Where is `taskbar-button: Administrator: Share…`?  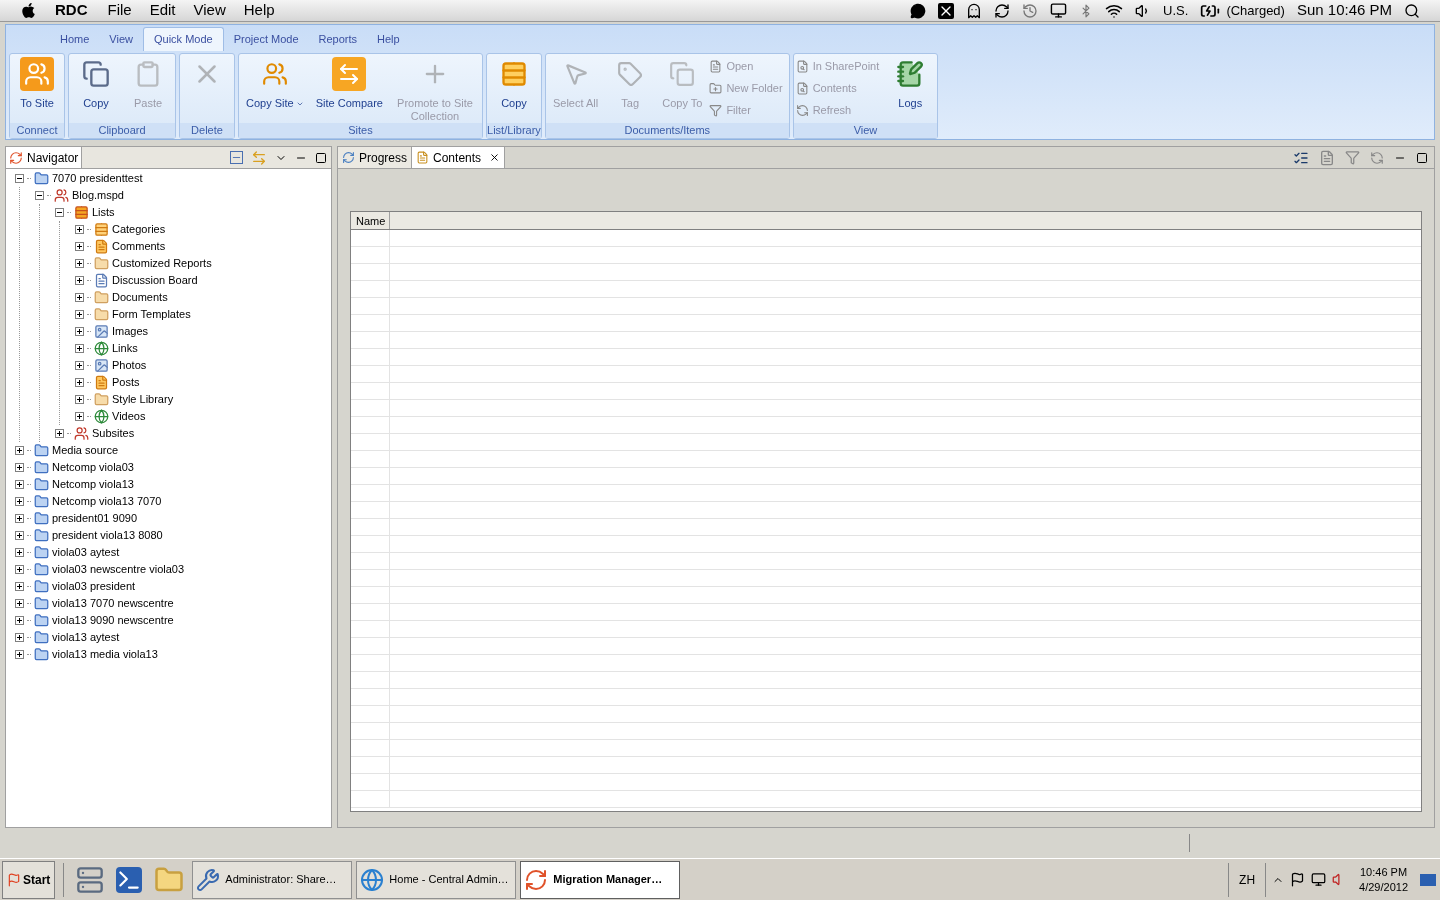
taskbar-button: Administrator: Share… is located at coordinates (272, 879).